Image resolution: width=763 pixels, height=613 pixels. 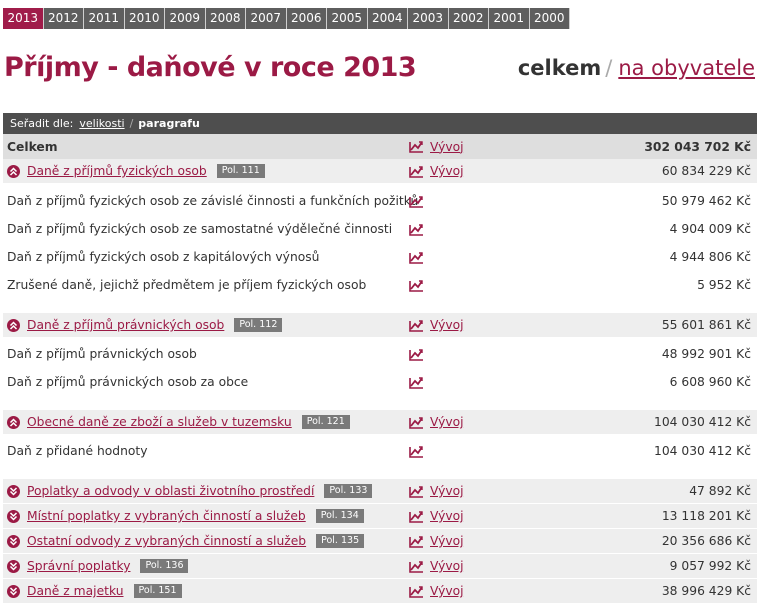 I want to click on view-mode-switch: celkem / na obyvatele, so click(x=636, y=68).